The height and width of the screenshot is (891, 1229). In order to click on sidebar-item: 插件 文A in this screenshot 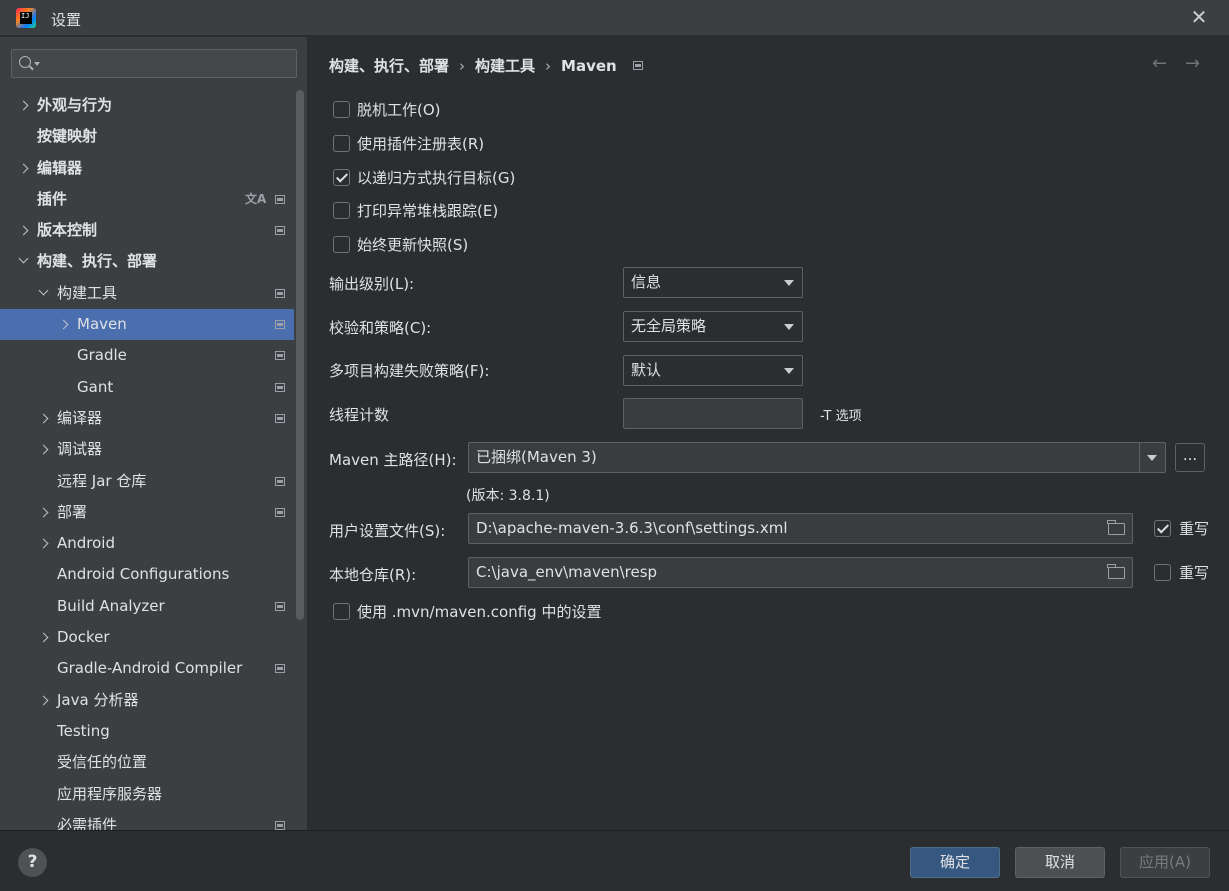, I will do `click(147, 199)`.